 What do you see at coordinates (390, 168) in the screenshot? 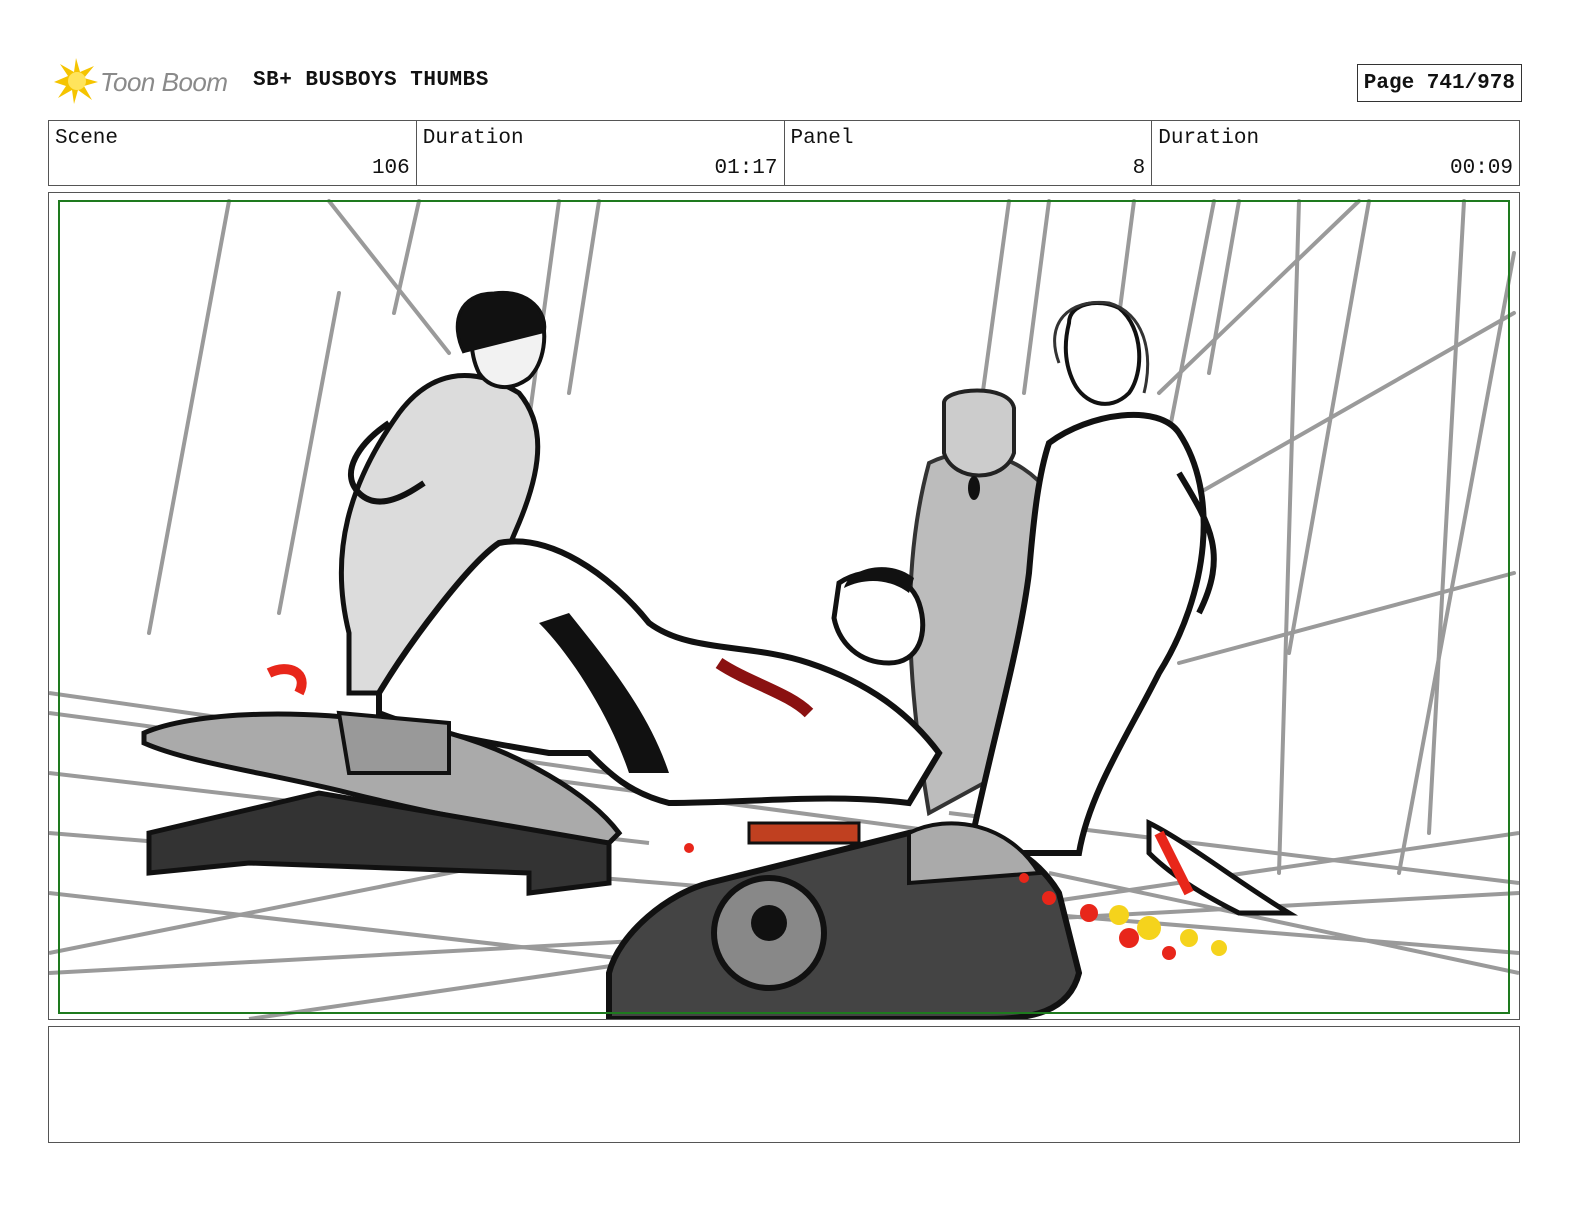
I see `scene-value: 106` at bounding box center [390, 168].